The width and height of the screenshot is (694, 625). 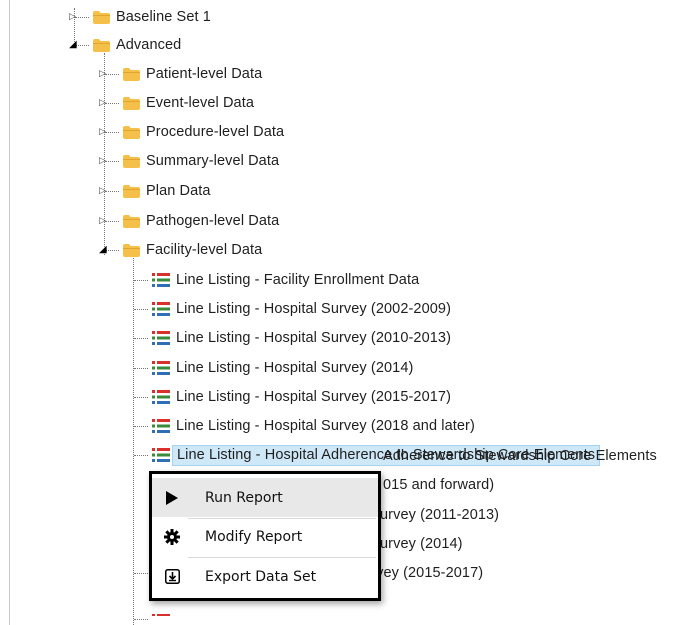 I want to click on tree-node-label: Patient-level Data, so click(x=204, y=74).